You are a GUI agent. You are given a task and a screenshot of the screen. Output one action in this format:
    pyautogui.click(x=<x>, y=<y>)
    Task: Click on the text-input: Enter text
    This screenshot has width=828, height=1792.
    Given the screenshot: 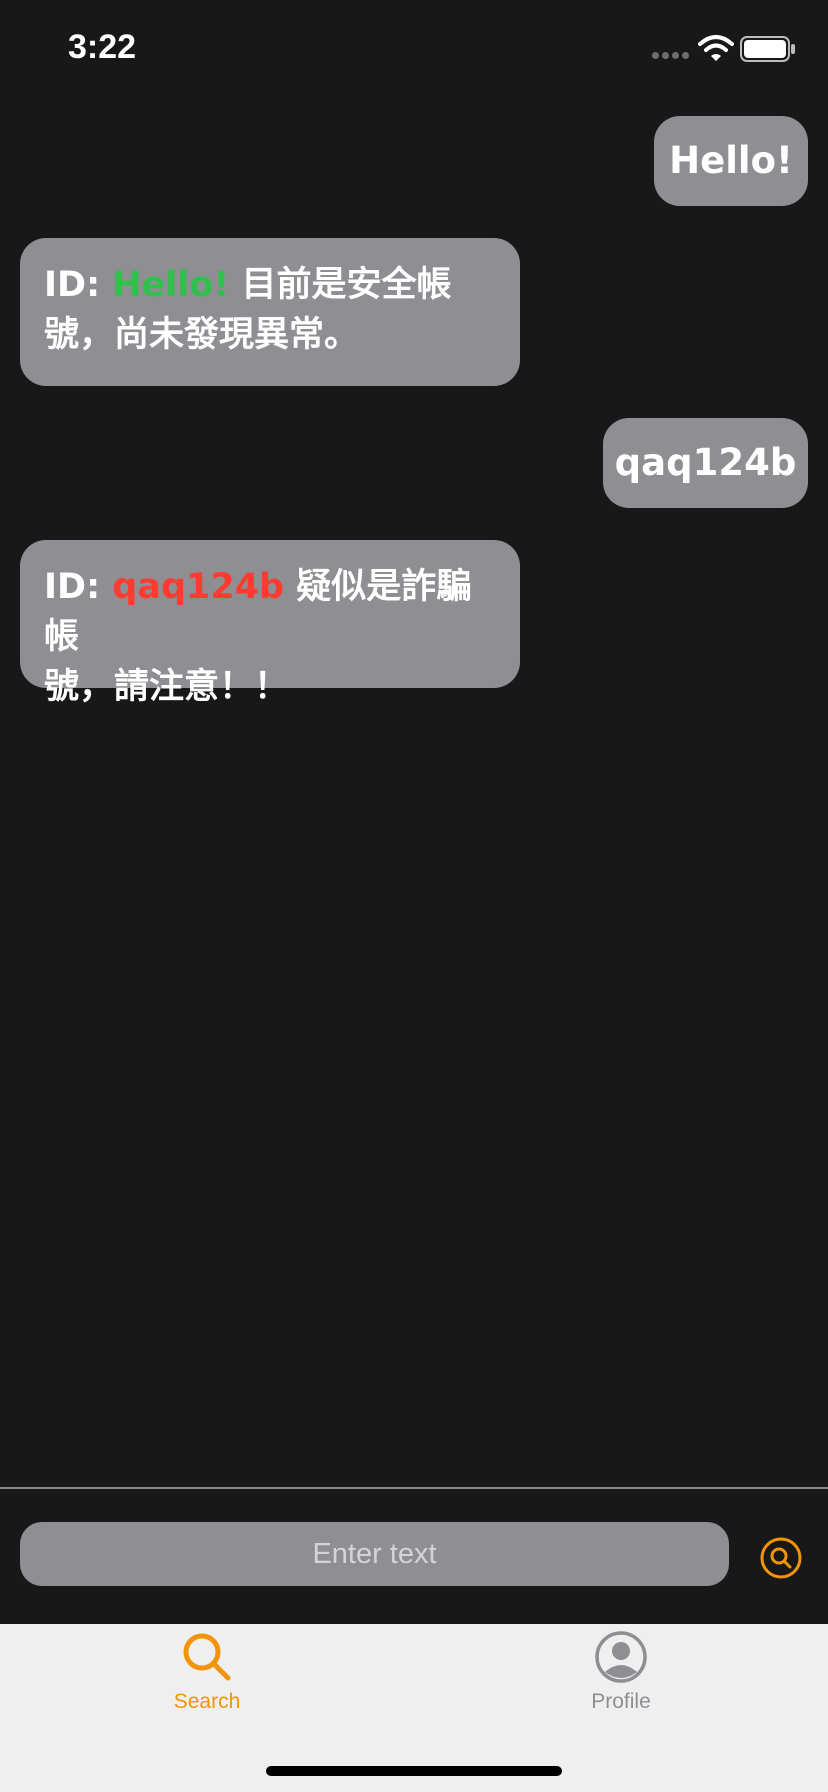 What is the action you would take?
    pyautogui.click(x=374, y=1554)
    